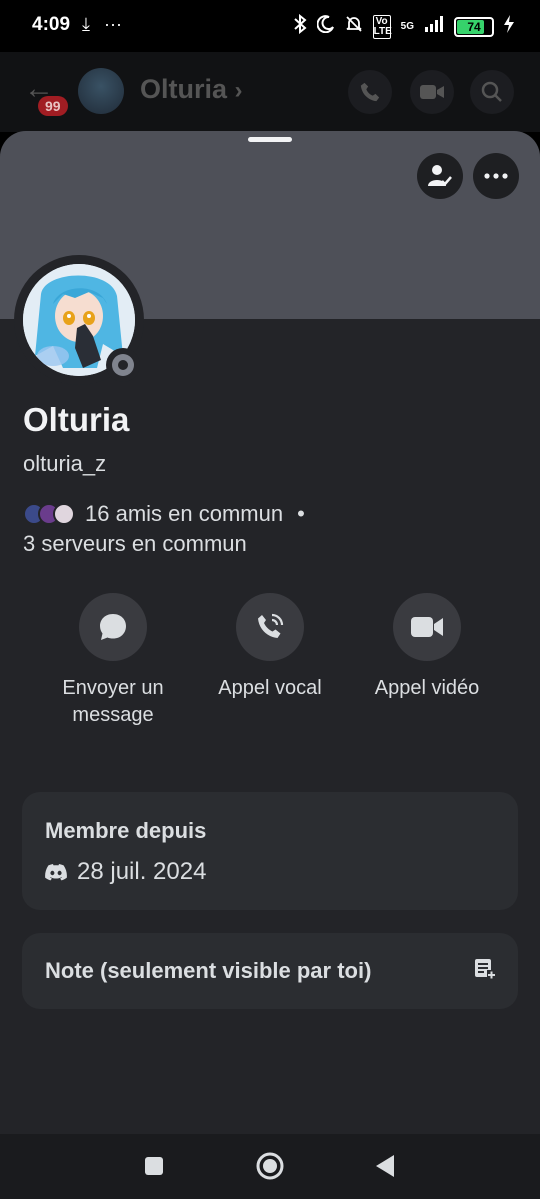  Describe the element at coordinates (86, 24) in the screenshot. I see `download-icon: ⤓` at that location.